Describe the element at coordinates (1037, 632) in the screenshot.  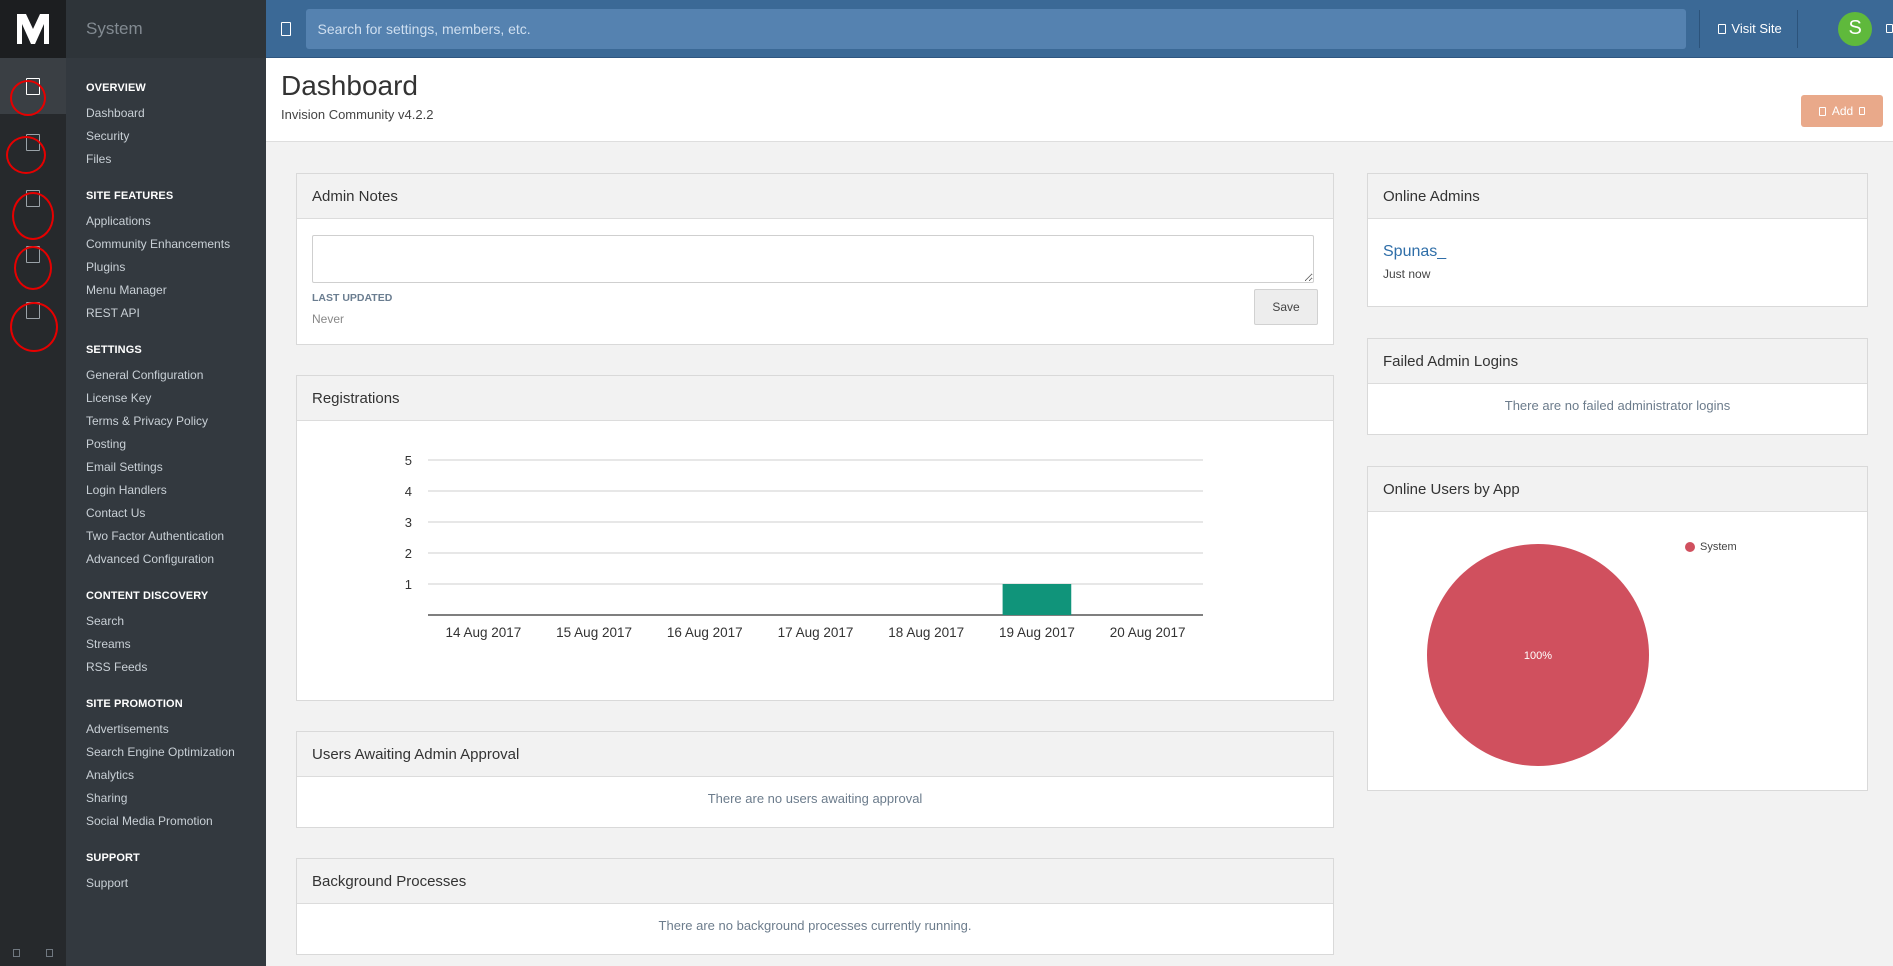
I see `x-tick-label: 19 Aug 2017` at that location.